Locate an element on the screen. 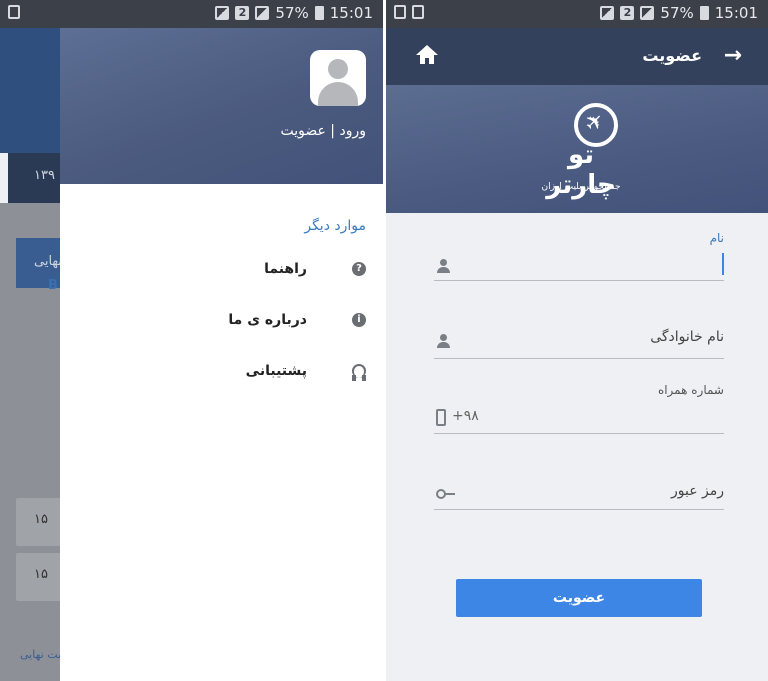  page-title: عضویت is located at coordinates (672, 55).